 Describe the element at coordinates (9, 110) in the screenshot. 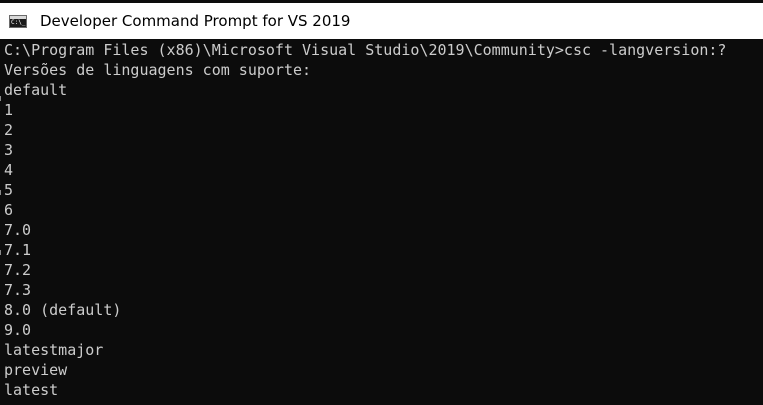

I see `console-line: 1` at that location.